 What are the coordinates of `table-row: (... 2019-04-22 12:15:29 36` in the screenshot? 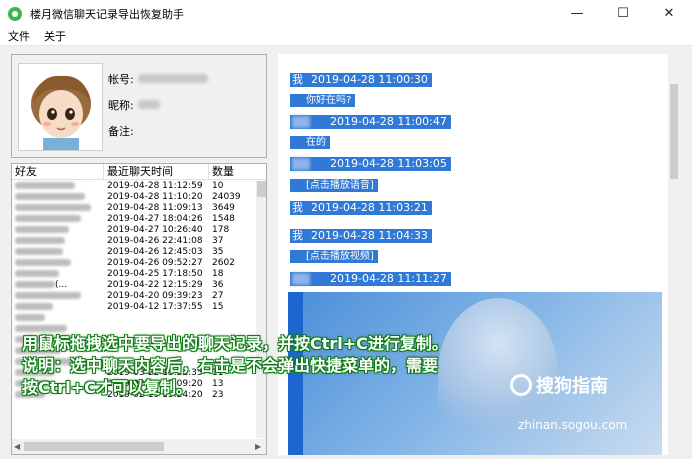 It's located at (134, 285).